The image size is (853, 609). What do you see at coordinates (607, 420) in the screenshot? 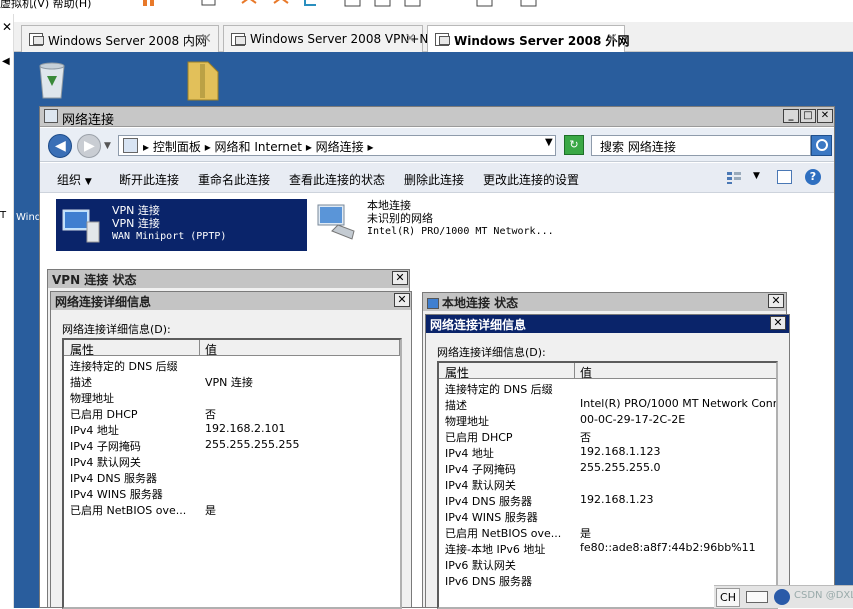
I see `details-row: 物理地址 00-0C-29-17-2C-2E` at bounding box center [607, 420].